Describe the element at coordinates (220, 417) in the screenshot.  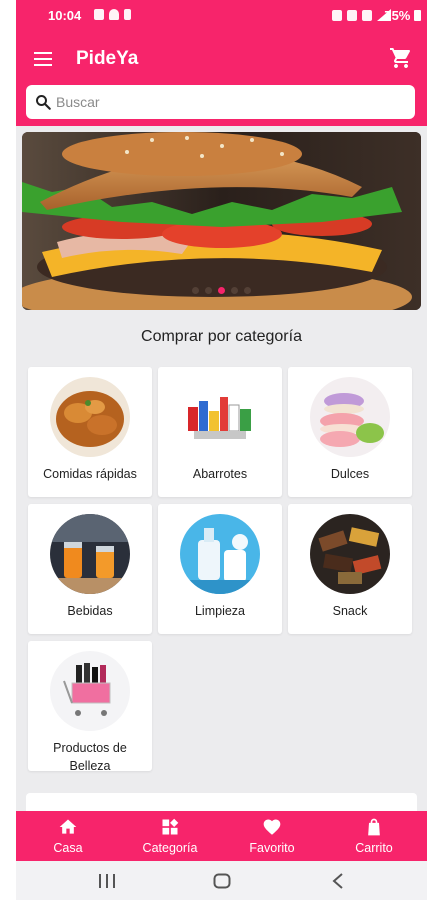
I see `groceries-image` at that location.